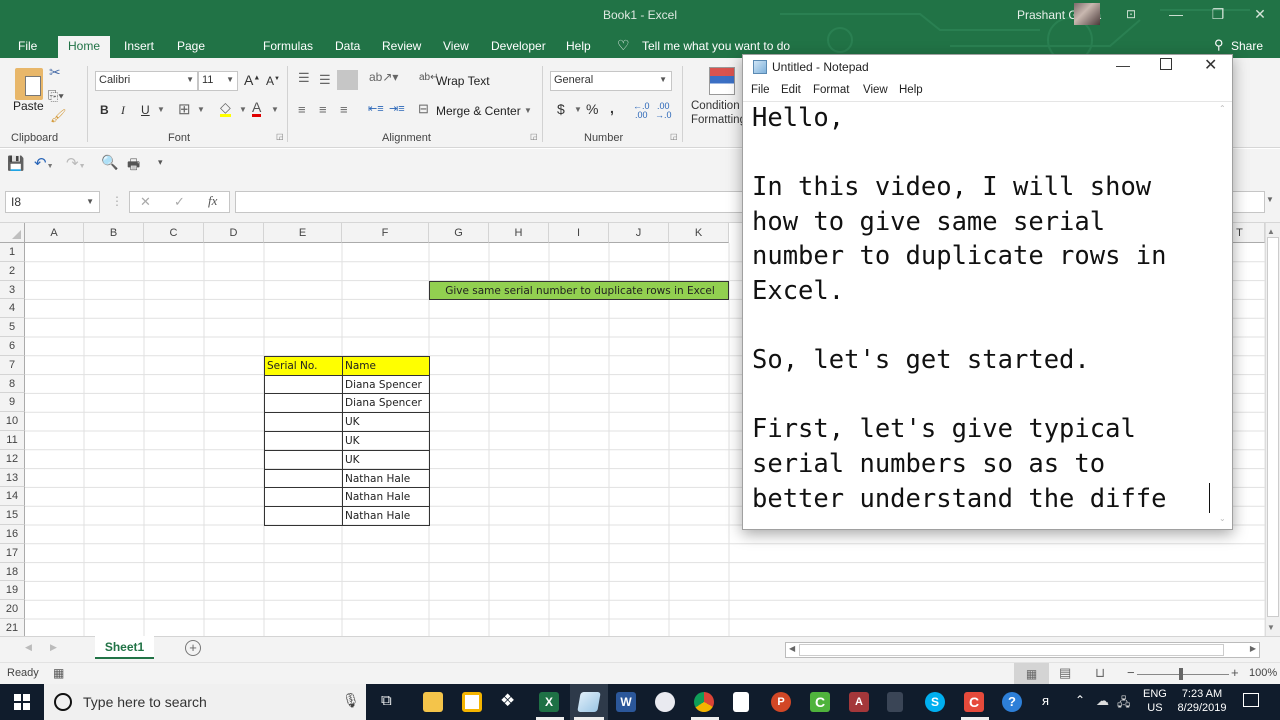 The height and width of the screenshot is (720, 1280). What do you see at coordinates (386, 700) in the screenshot?
I see `task-view-icon: ⧉` at bounding box center [386, 700].